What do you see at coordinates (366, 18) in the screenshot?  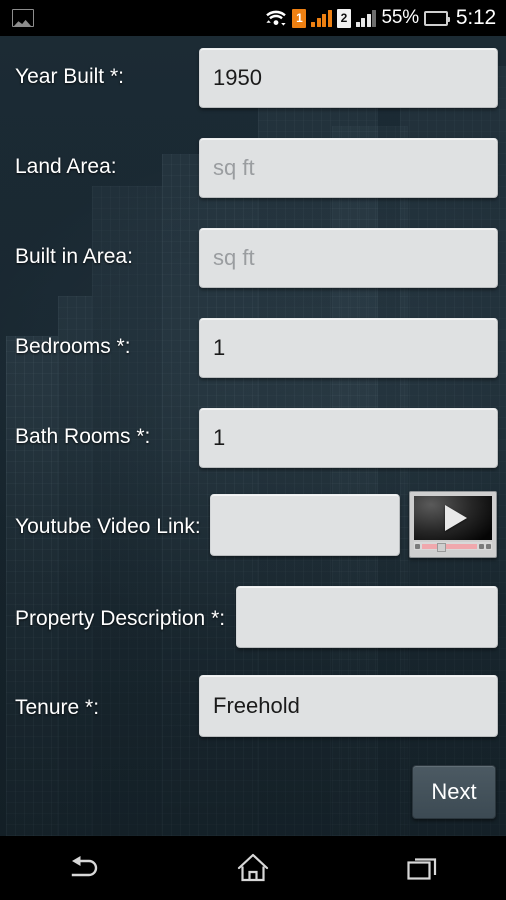 I see `signal-bars-icon-sim2` at bounding box center [366, 18].